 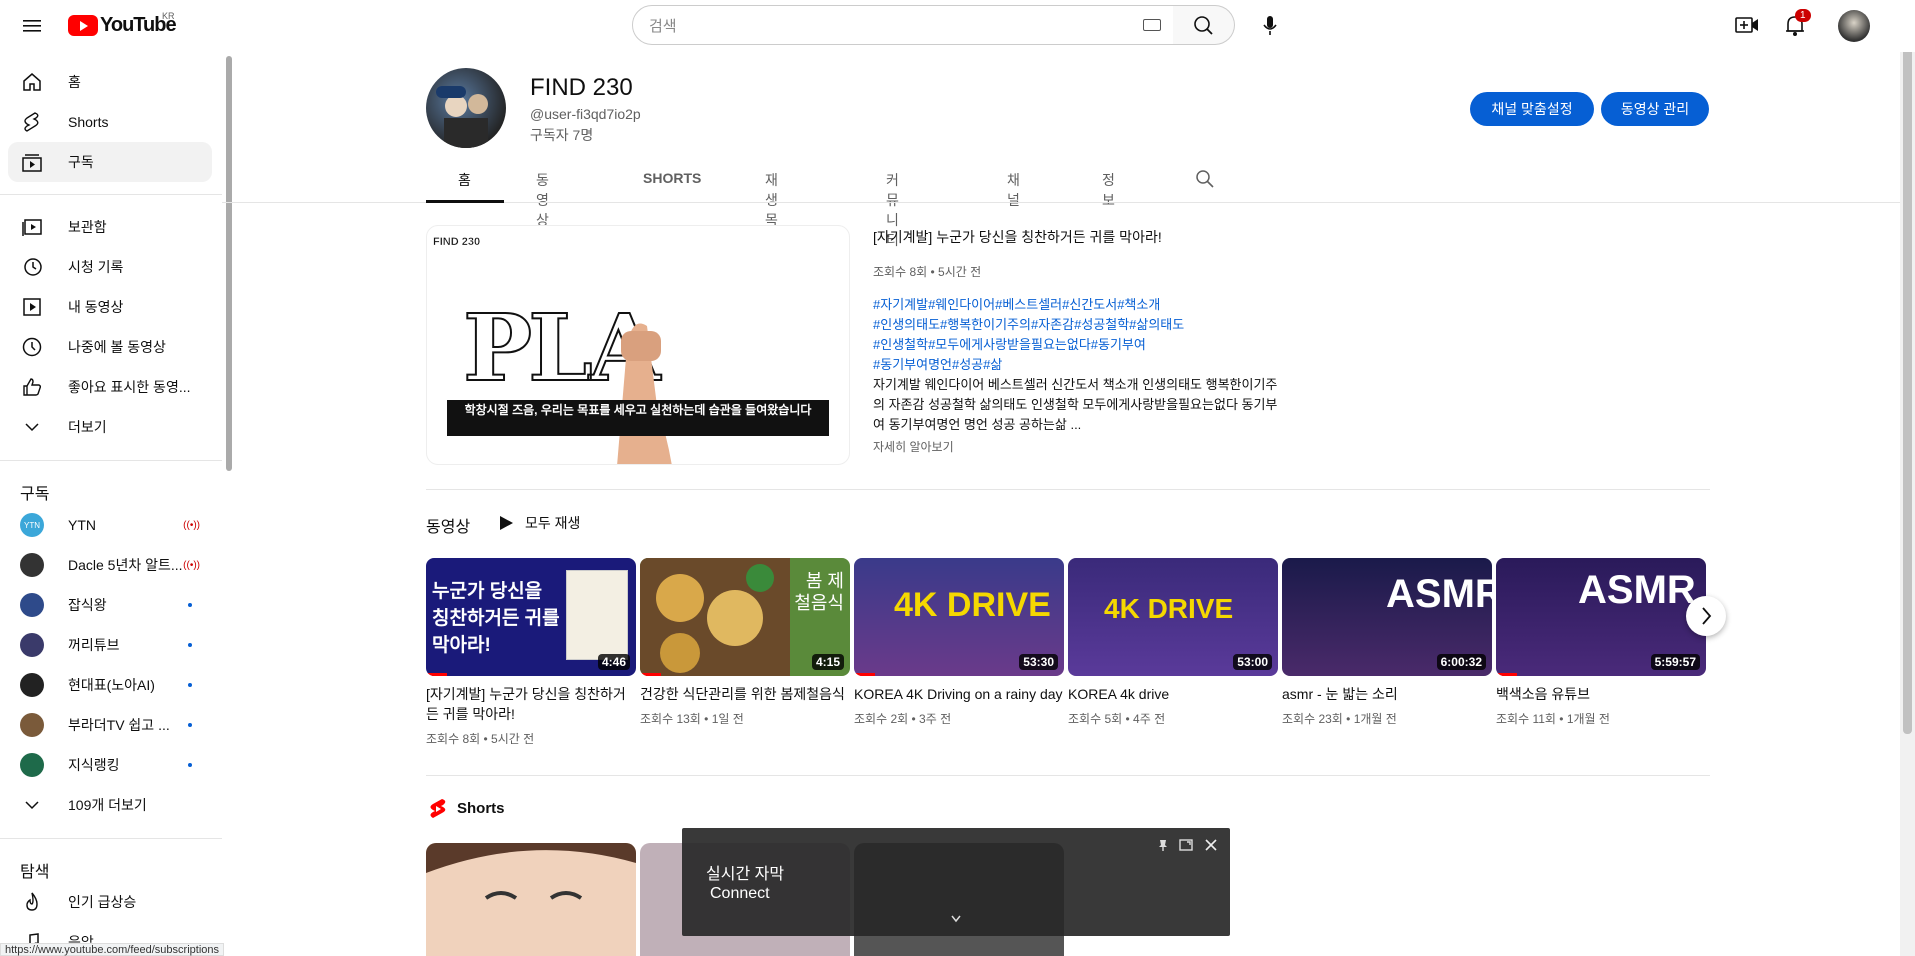 What do you see at coordinates (1387, 617) in the screenshot?
I see `video-thumbnail: ASMR 6:00:32` at bounding box center [1387, 617].